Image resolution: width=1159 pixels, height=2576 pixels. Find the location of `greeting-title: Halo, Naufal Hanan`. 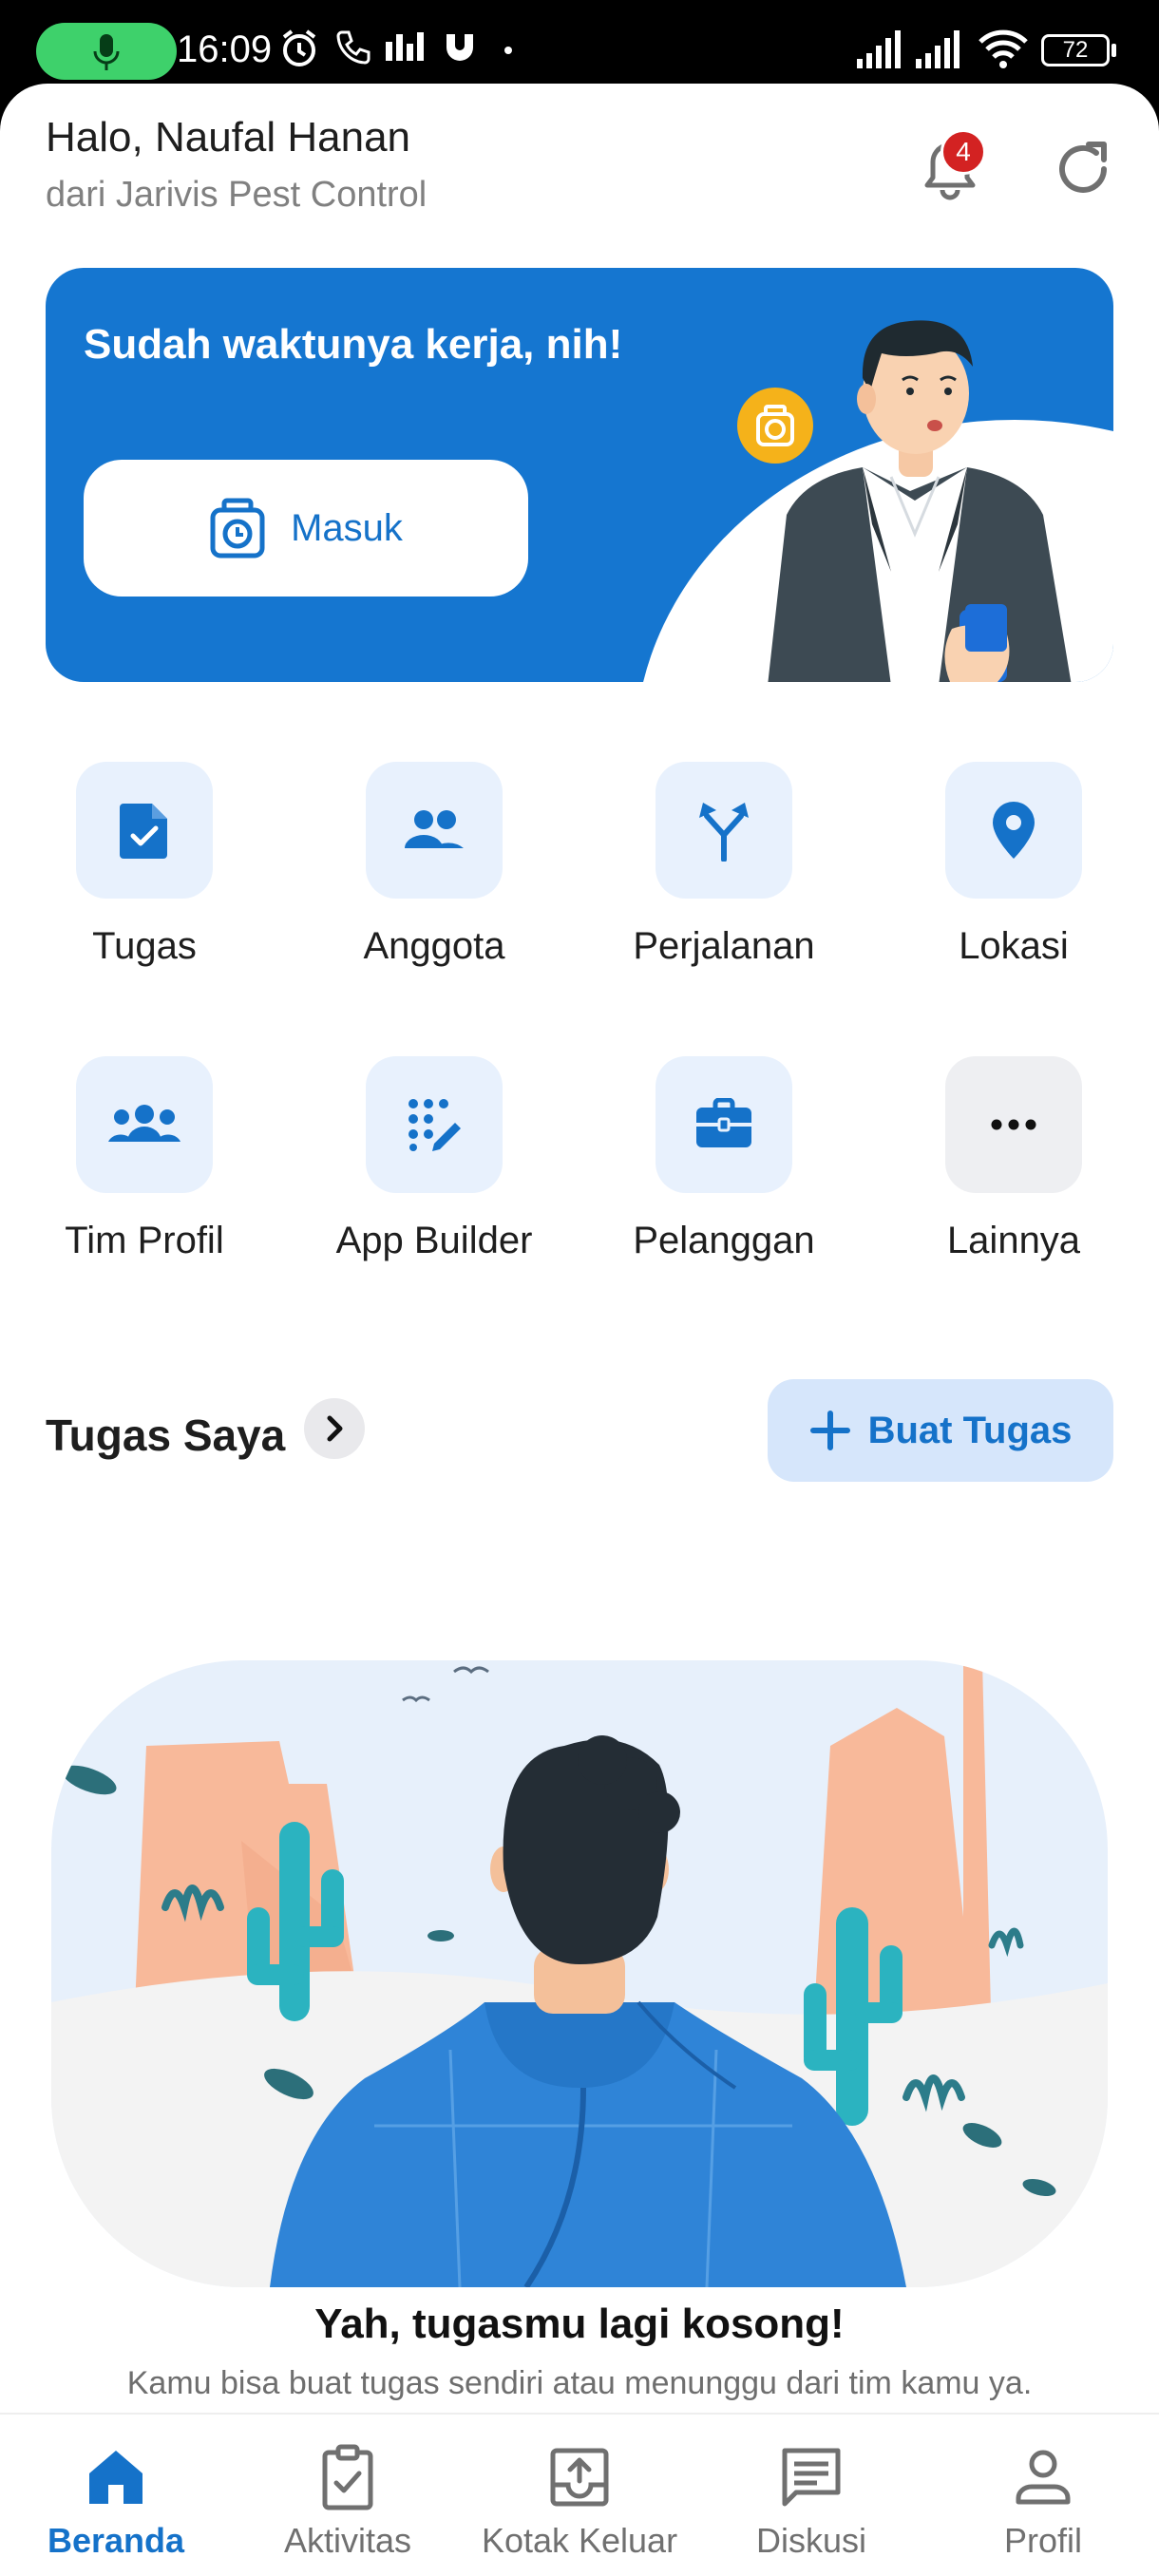

greeting-title: Halo, Naufal Hanan is located at coordinates (228, 137).